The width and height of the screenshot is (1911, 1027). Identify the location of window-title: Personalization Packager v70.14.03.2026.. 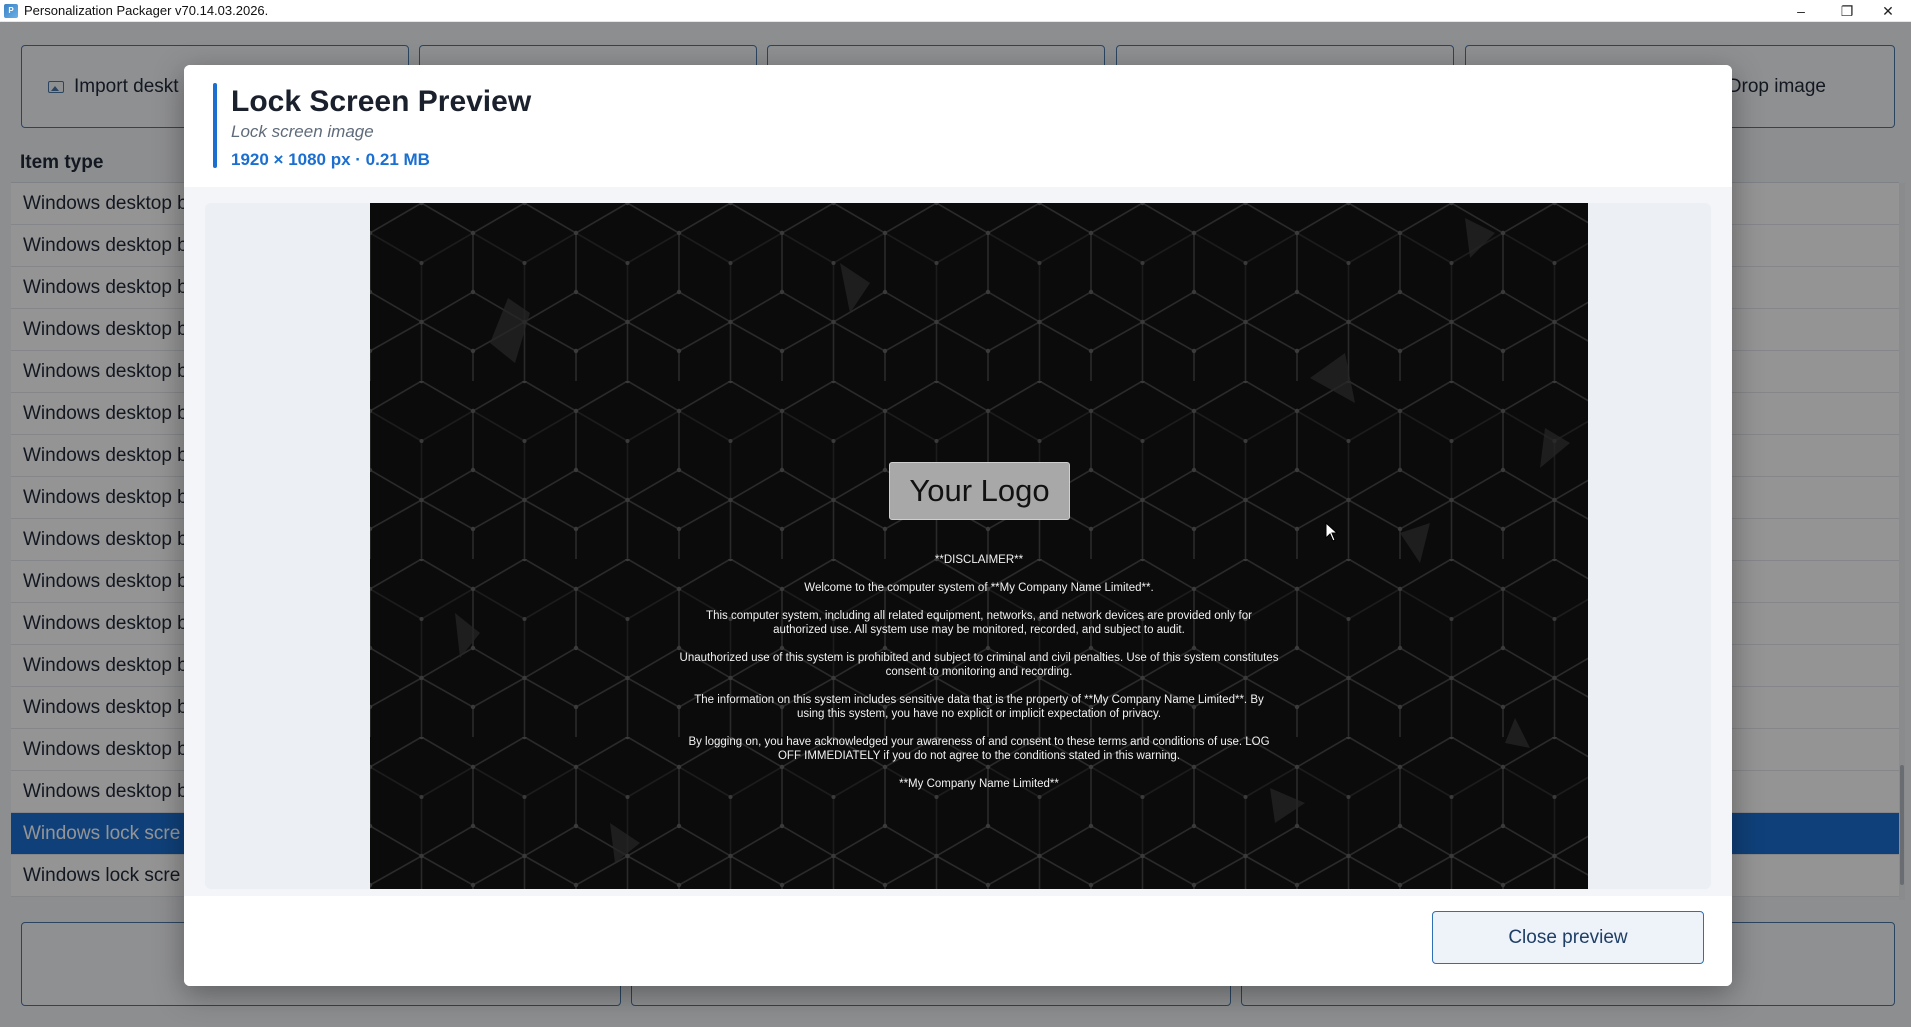
(146, 10).